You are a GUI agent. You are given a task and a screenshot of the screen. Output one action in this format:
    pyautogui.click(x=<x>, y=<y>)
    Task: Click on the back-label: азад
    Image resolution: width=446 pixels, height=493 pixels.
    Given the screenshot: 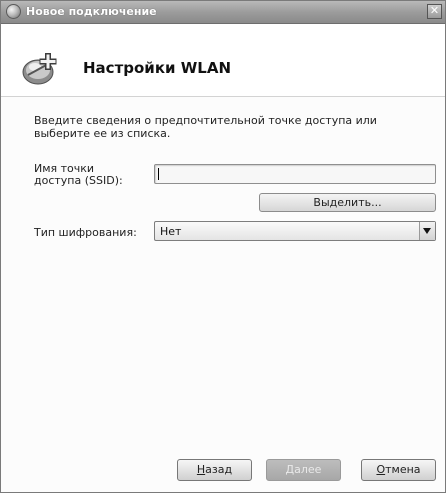 What is the action you would take?
    pyautogui.click(x=219, y=469)
    